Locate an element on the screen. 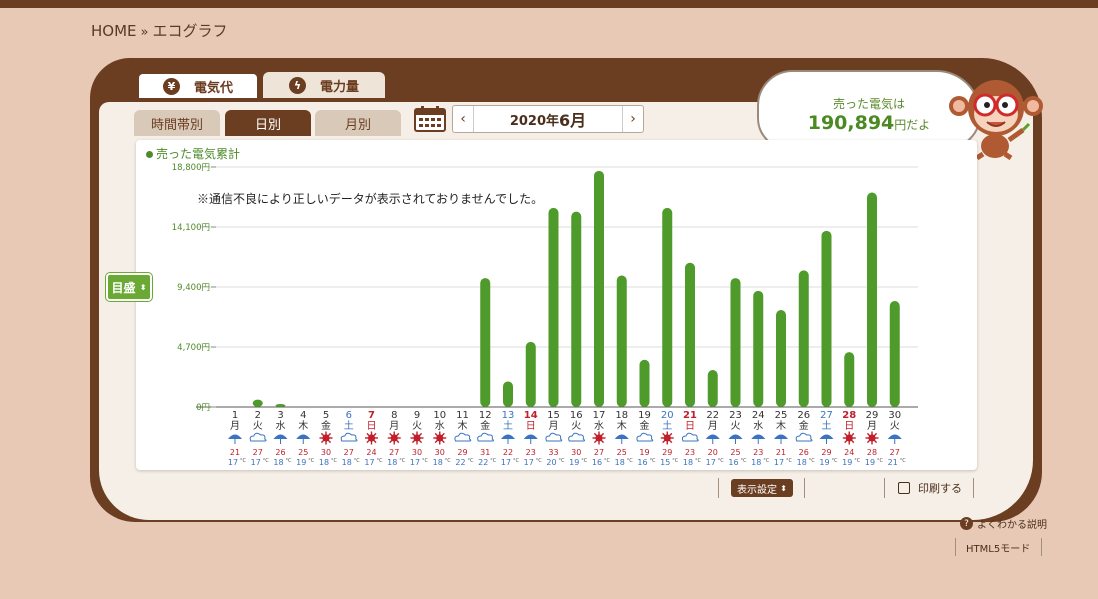  x-day-label: 18 is located at coordinates (621, 415).